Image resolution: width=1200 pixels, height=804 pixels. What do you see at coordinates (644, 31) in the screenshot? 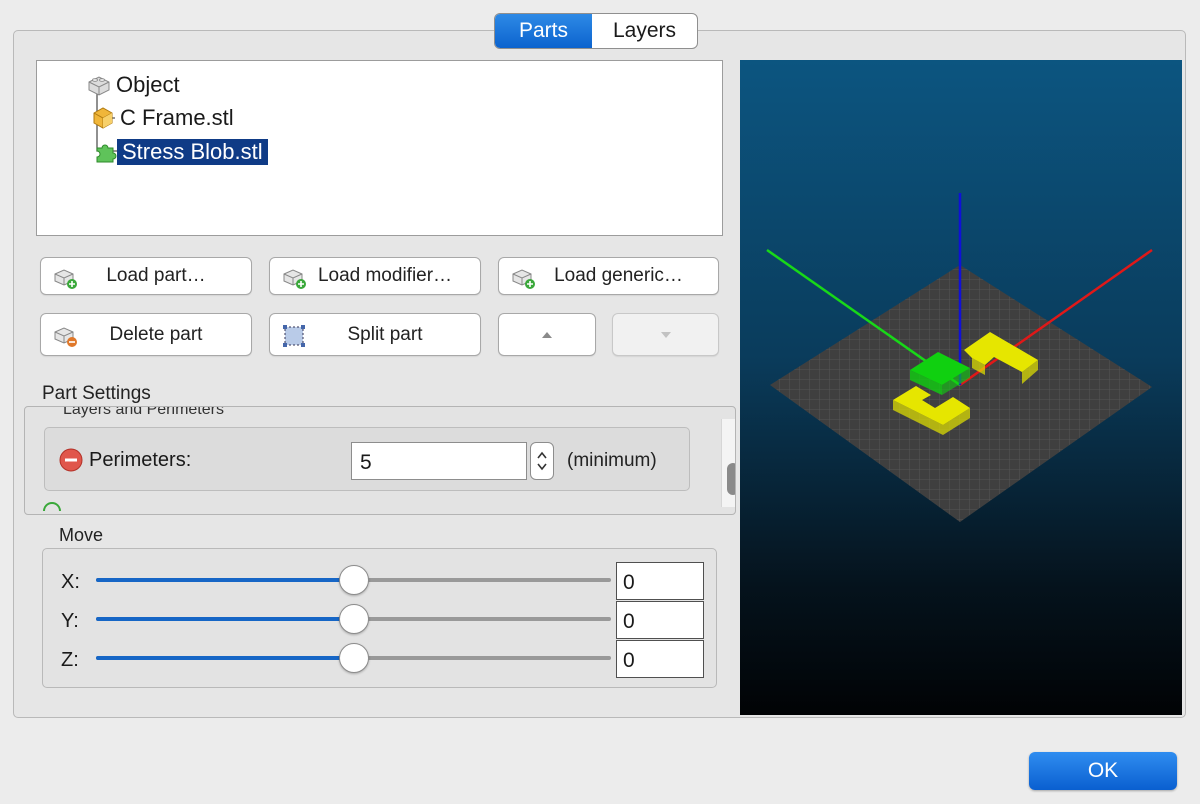
I see `tab-layers: Layers` at bounding box center [644, 31].